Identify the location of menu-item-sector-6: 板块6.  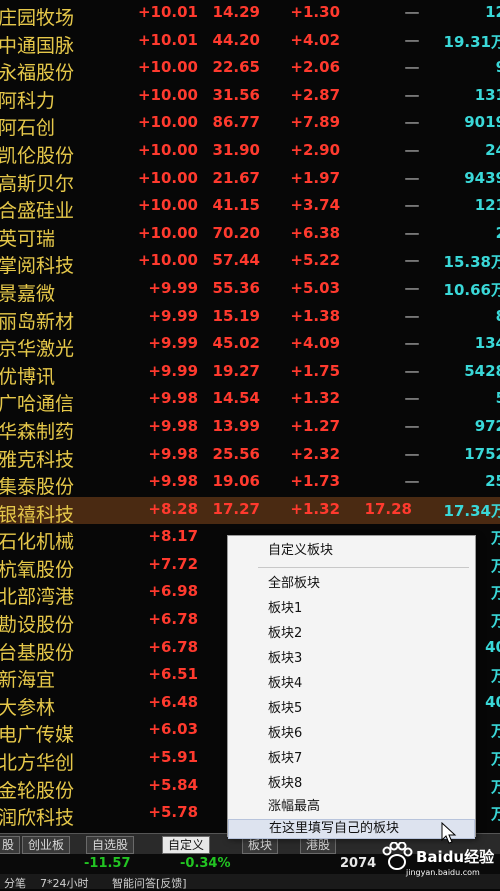
(351, 734).